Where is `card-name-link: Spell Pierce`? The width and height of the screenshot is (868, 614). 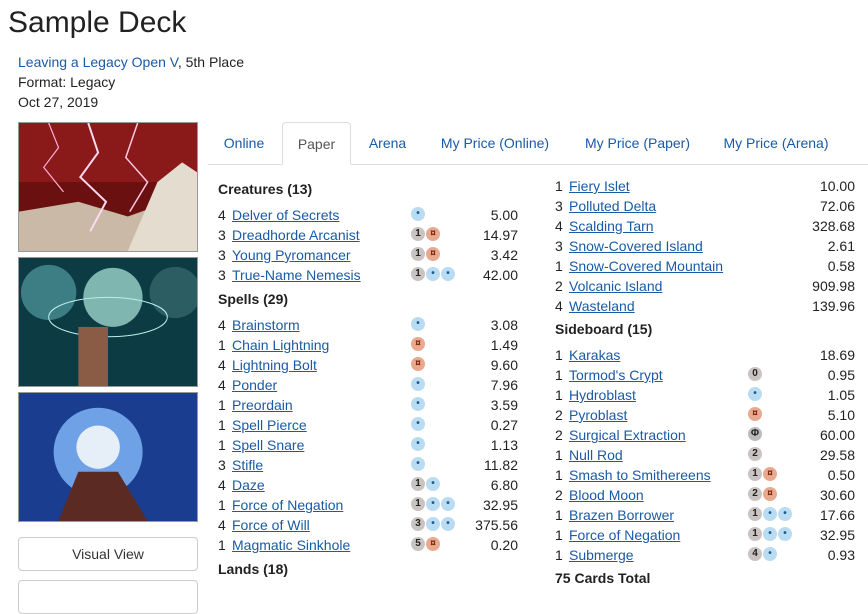
card-name-link: Spell Pierce is located at coordinates (269, 425).